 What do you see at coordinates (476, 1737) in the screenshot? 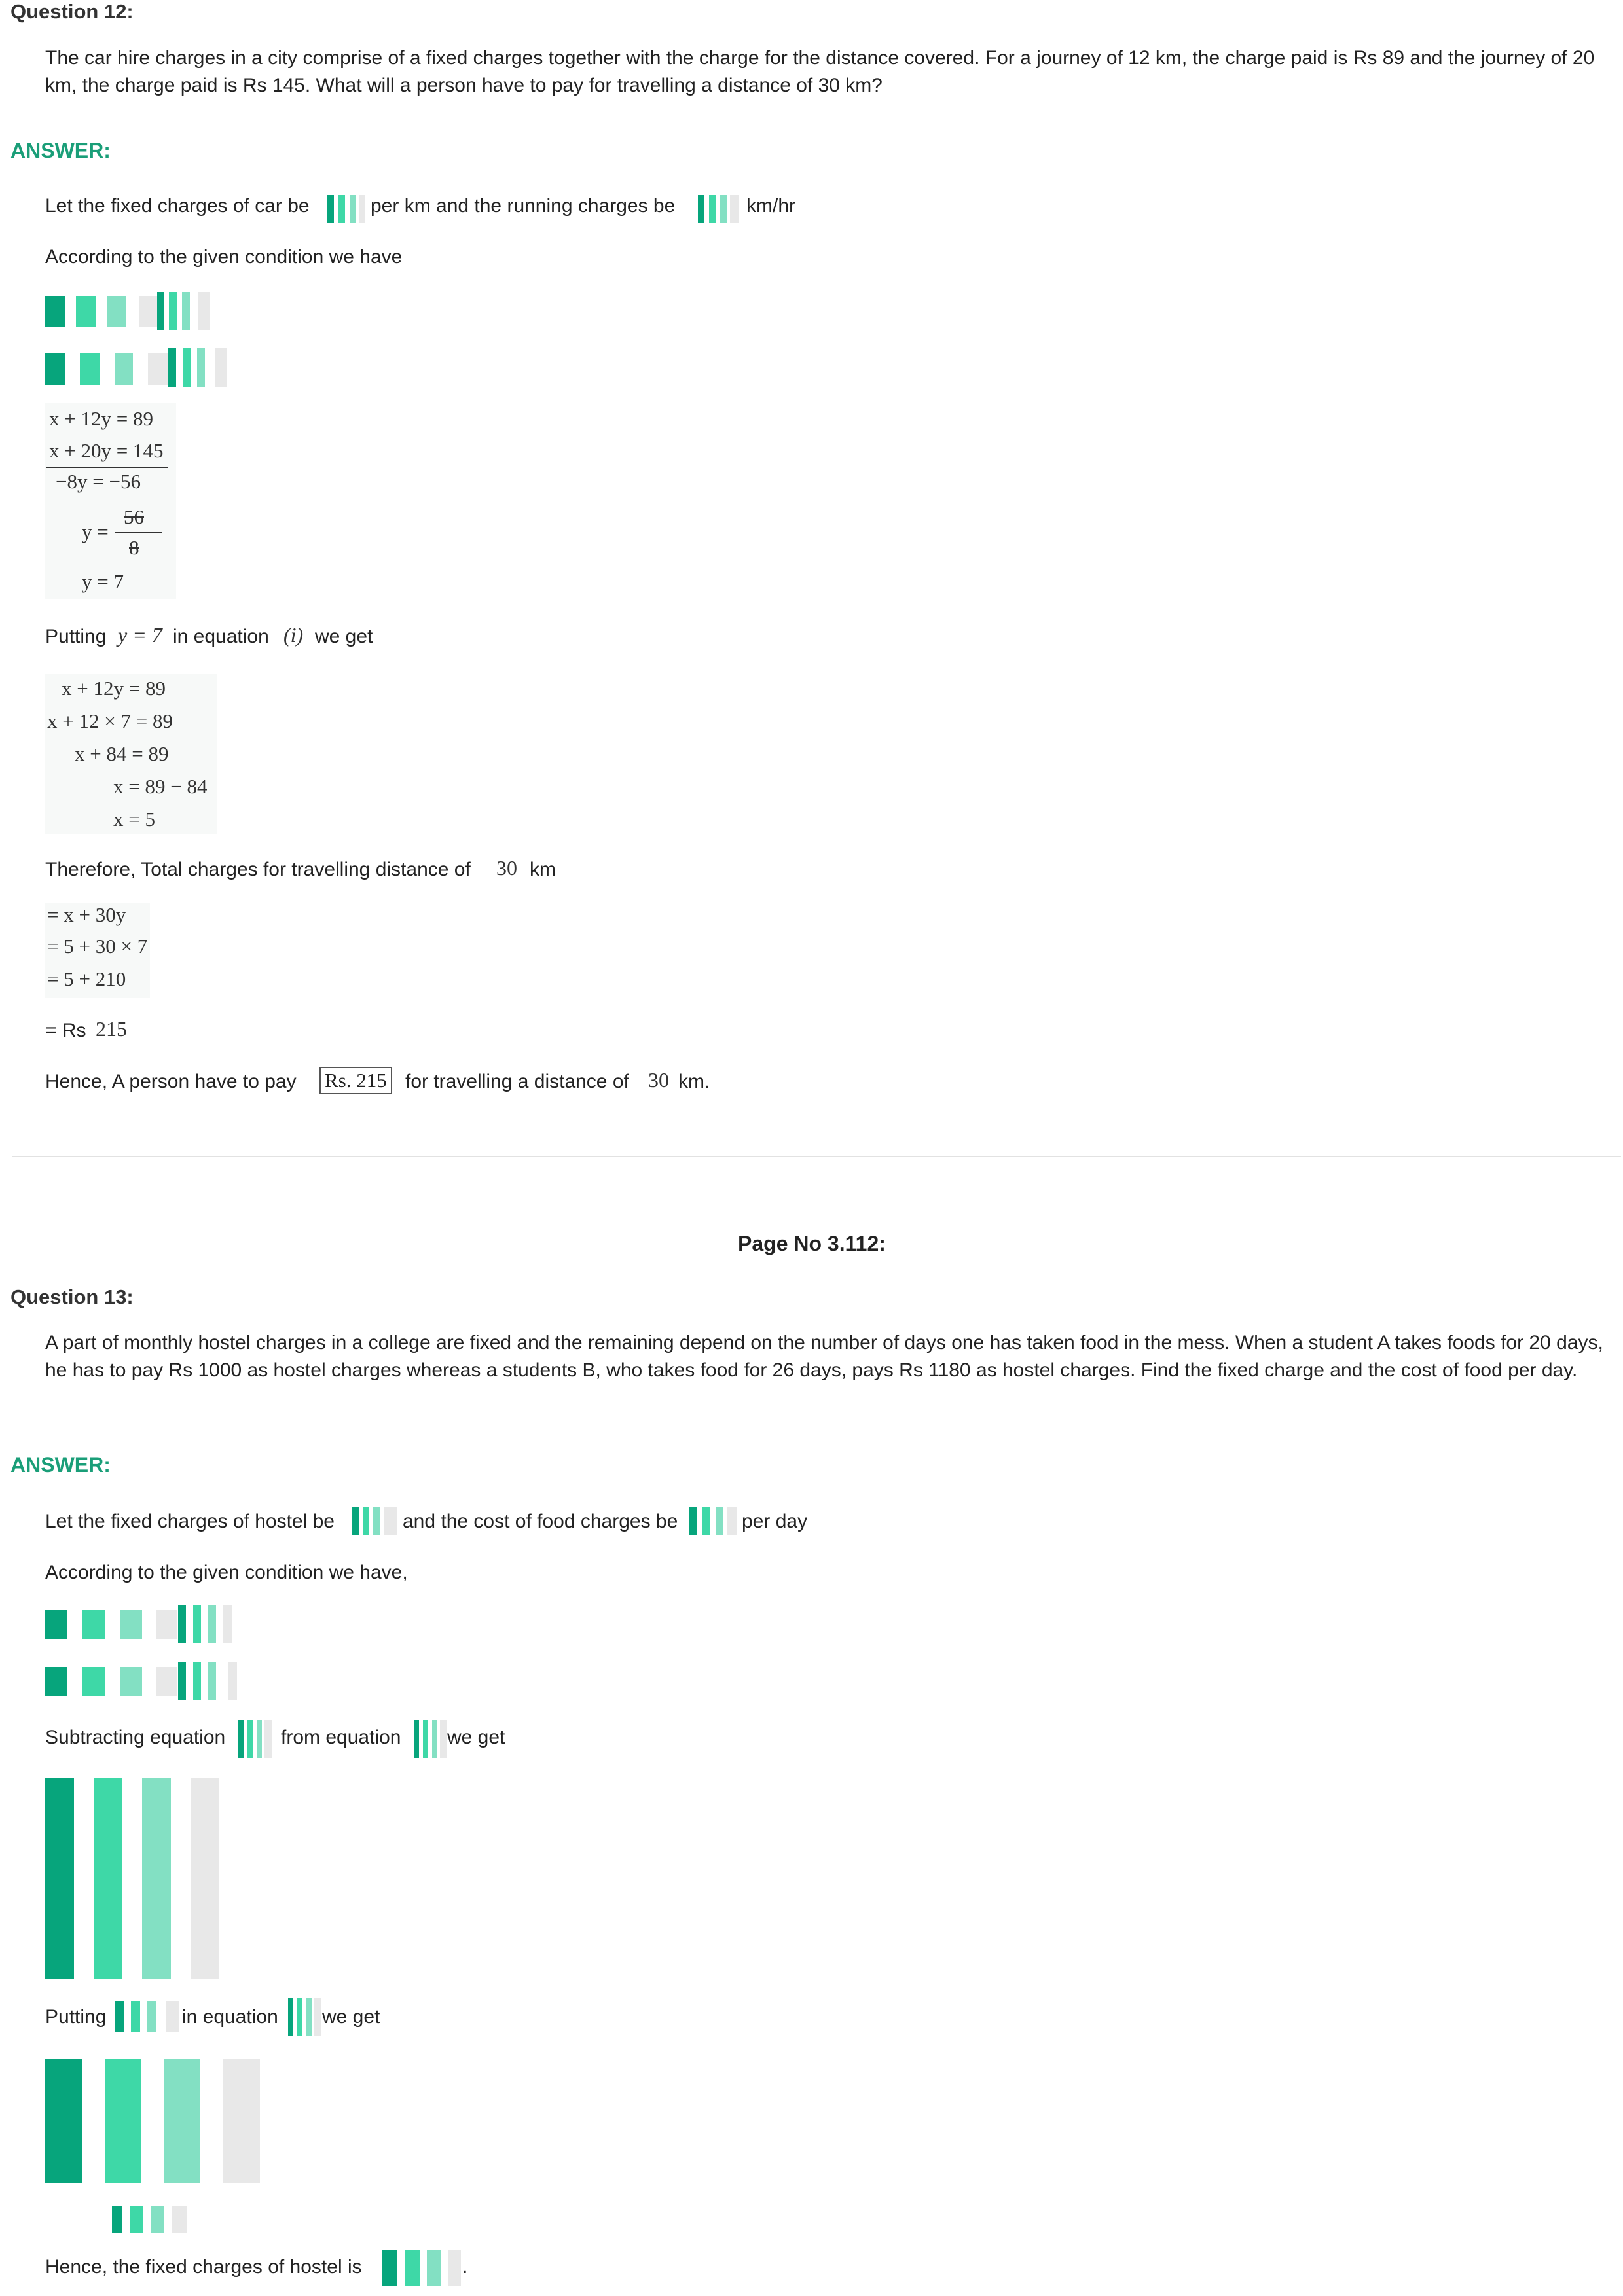
I see `subtracting-text-c: we get` at bounding box center [476, 1737].